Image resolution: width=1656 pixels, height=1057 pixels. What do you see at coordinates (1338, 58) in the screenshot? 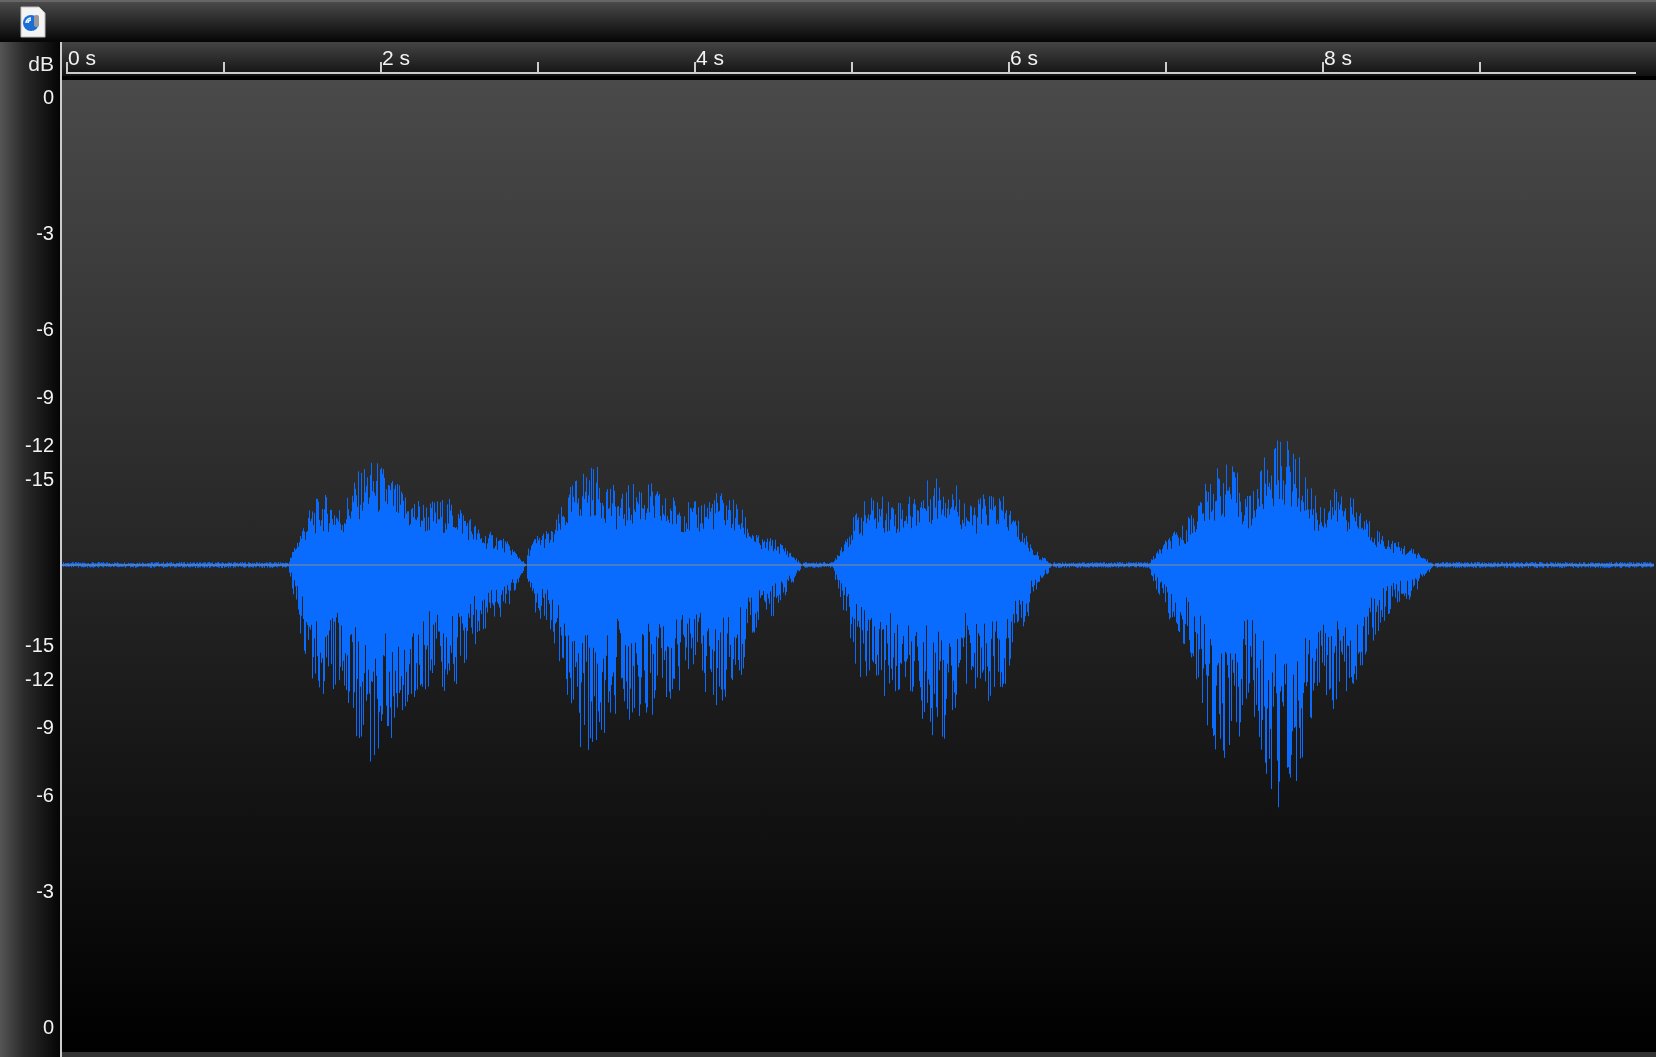
I see `time-label: 8 s` at bounding box center [1338, 58].